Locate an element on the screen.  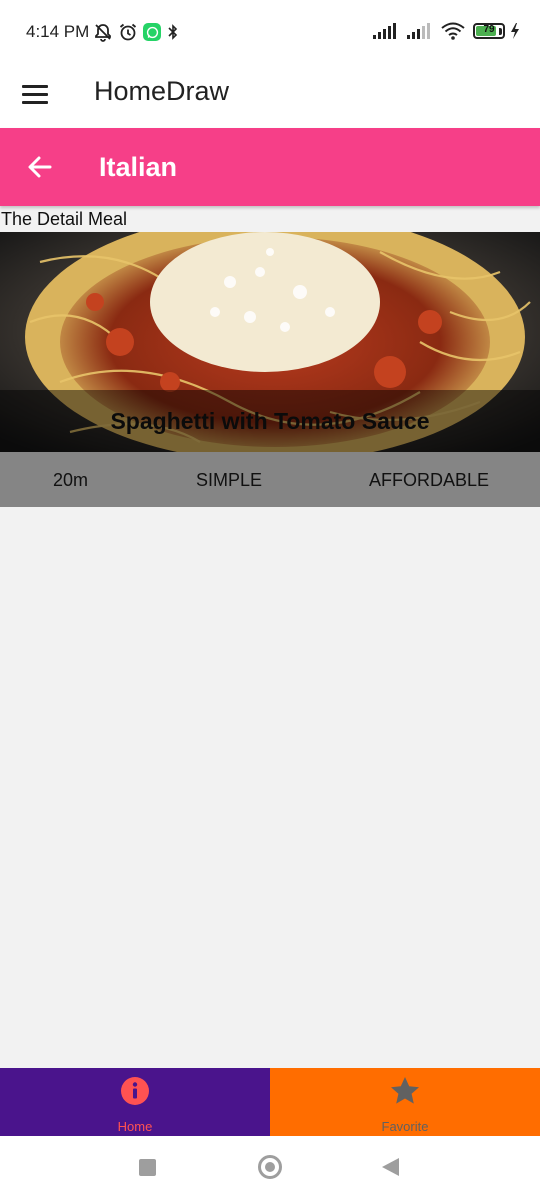
wifi-icon is located at coordinates (453, 31).